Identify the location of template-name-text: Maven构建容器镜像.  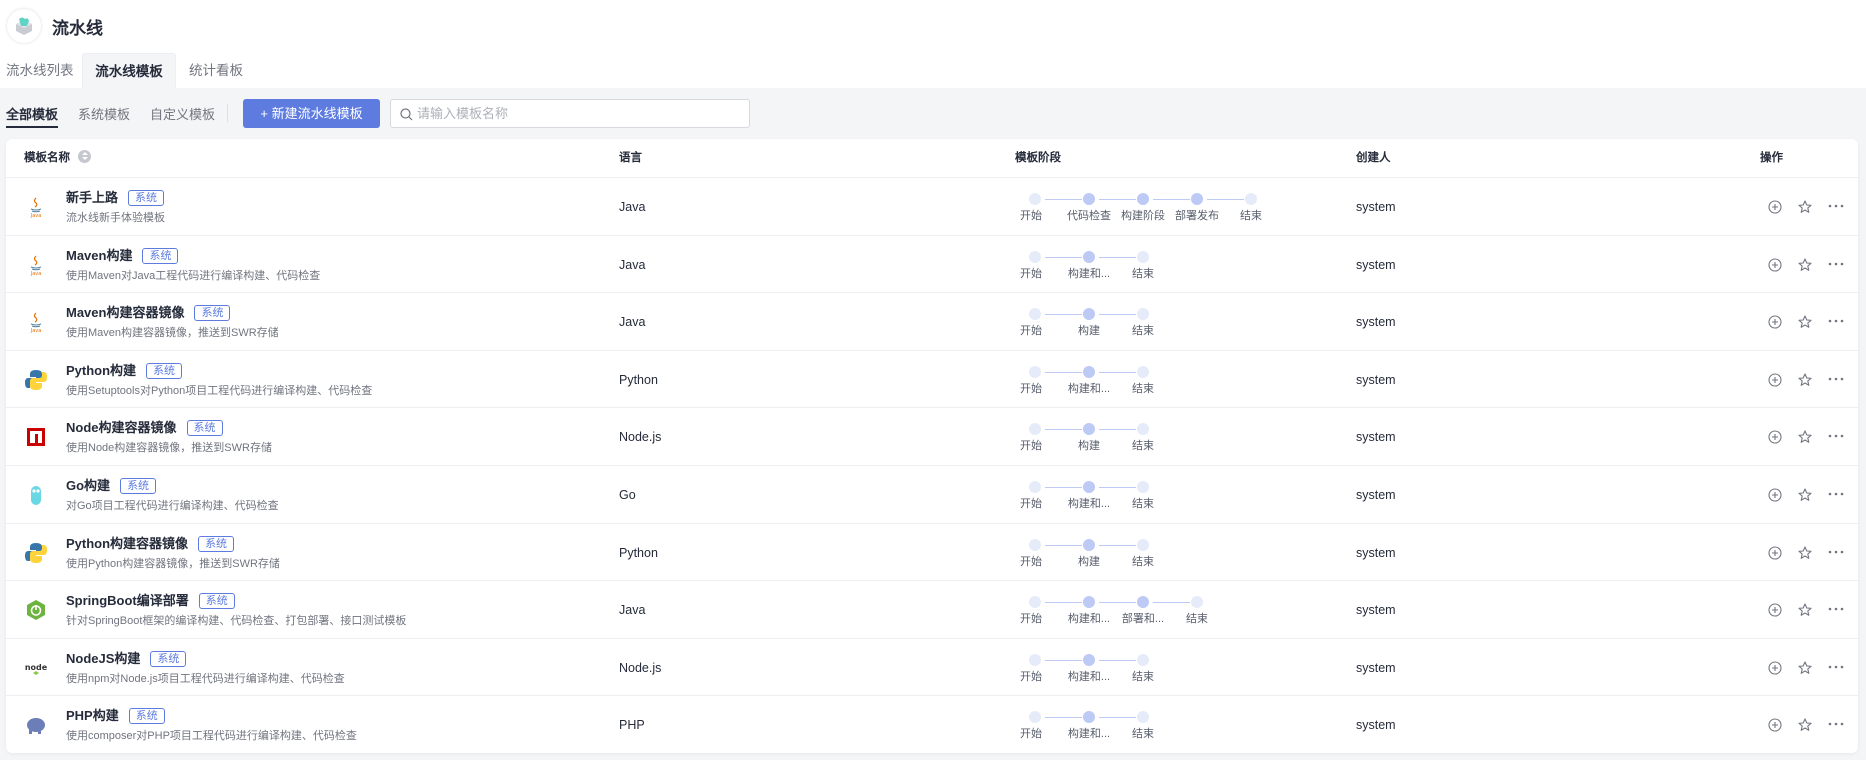
(125, 312).